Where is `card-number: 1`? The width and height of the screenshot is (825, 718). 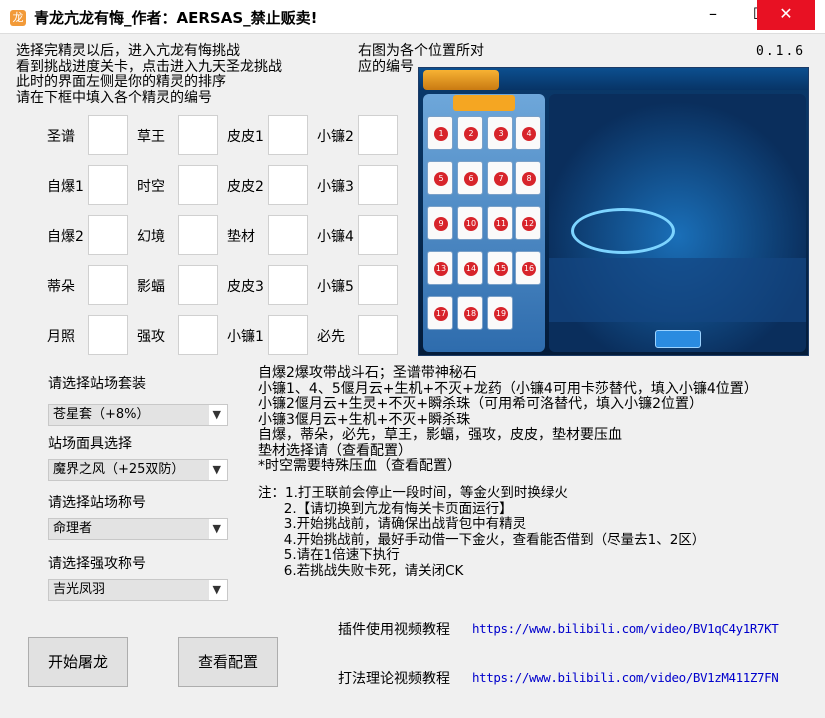
card-number: 1 is located at coordinates (441, 134).